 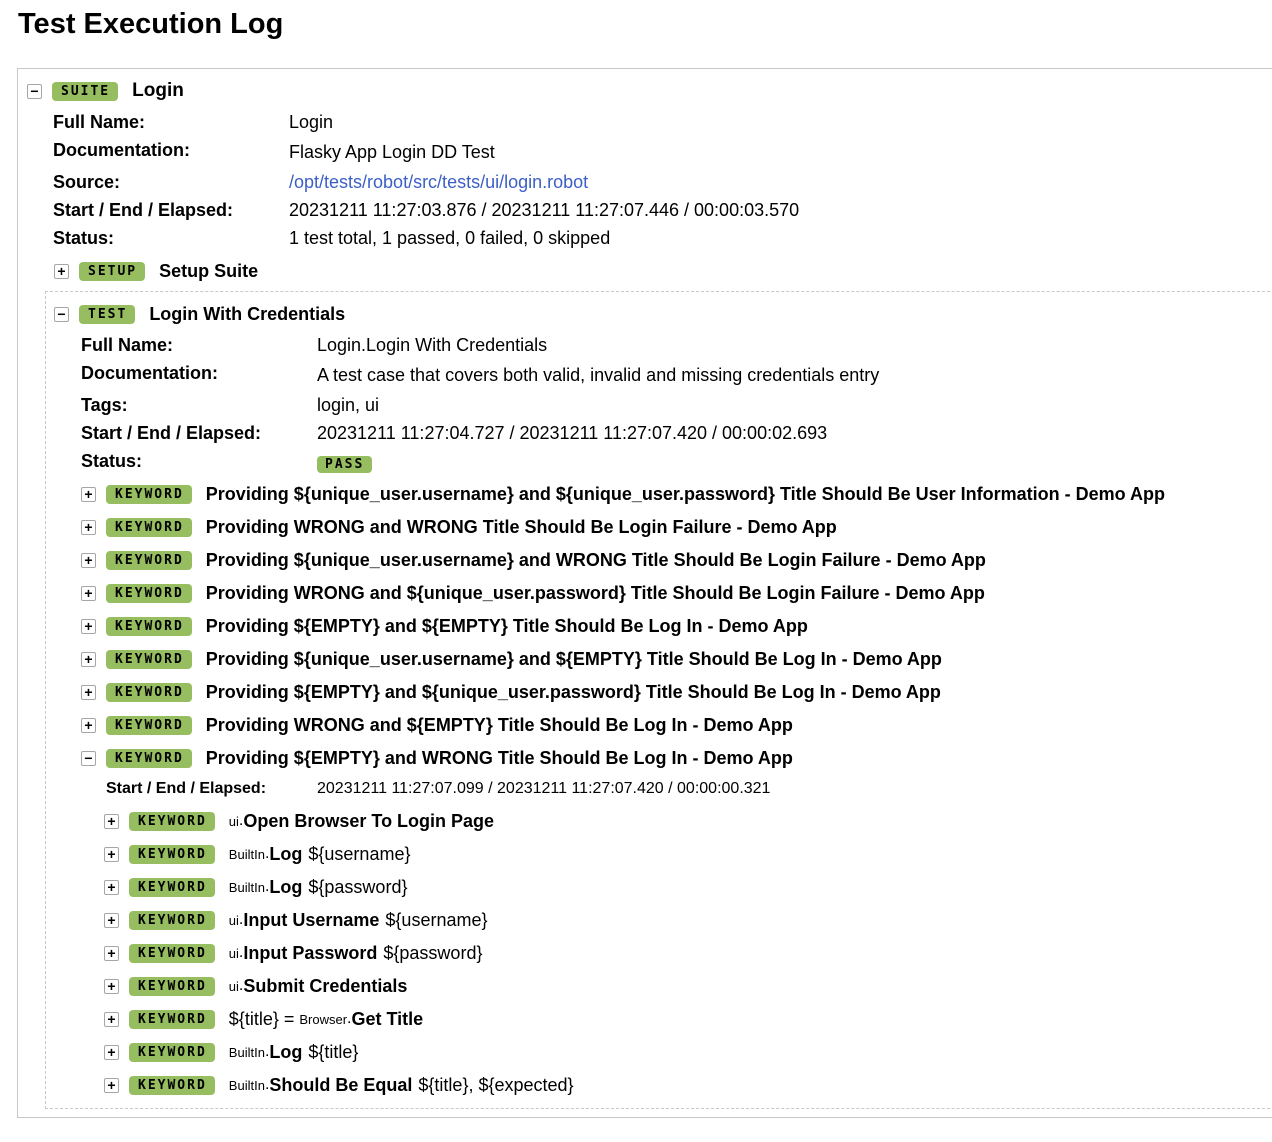 What do you see at coordinates (247, 313) in the screenshot?
I see `test-name: Login With Credentials` at bounding box center [247, 313].